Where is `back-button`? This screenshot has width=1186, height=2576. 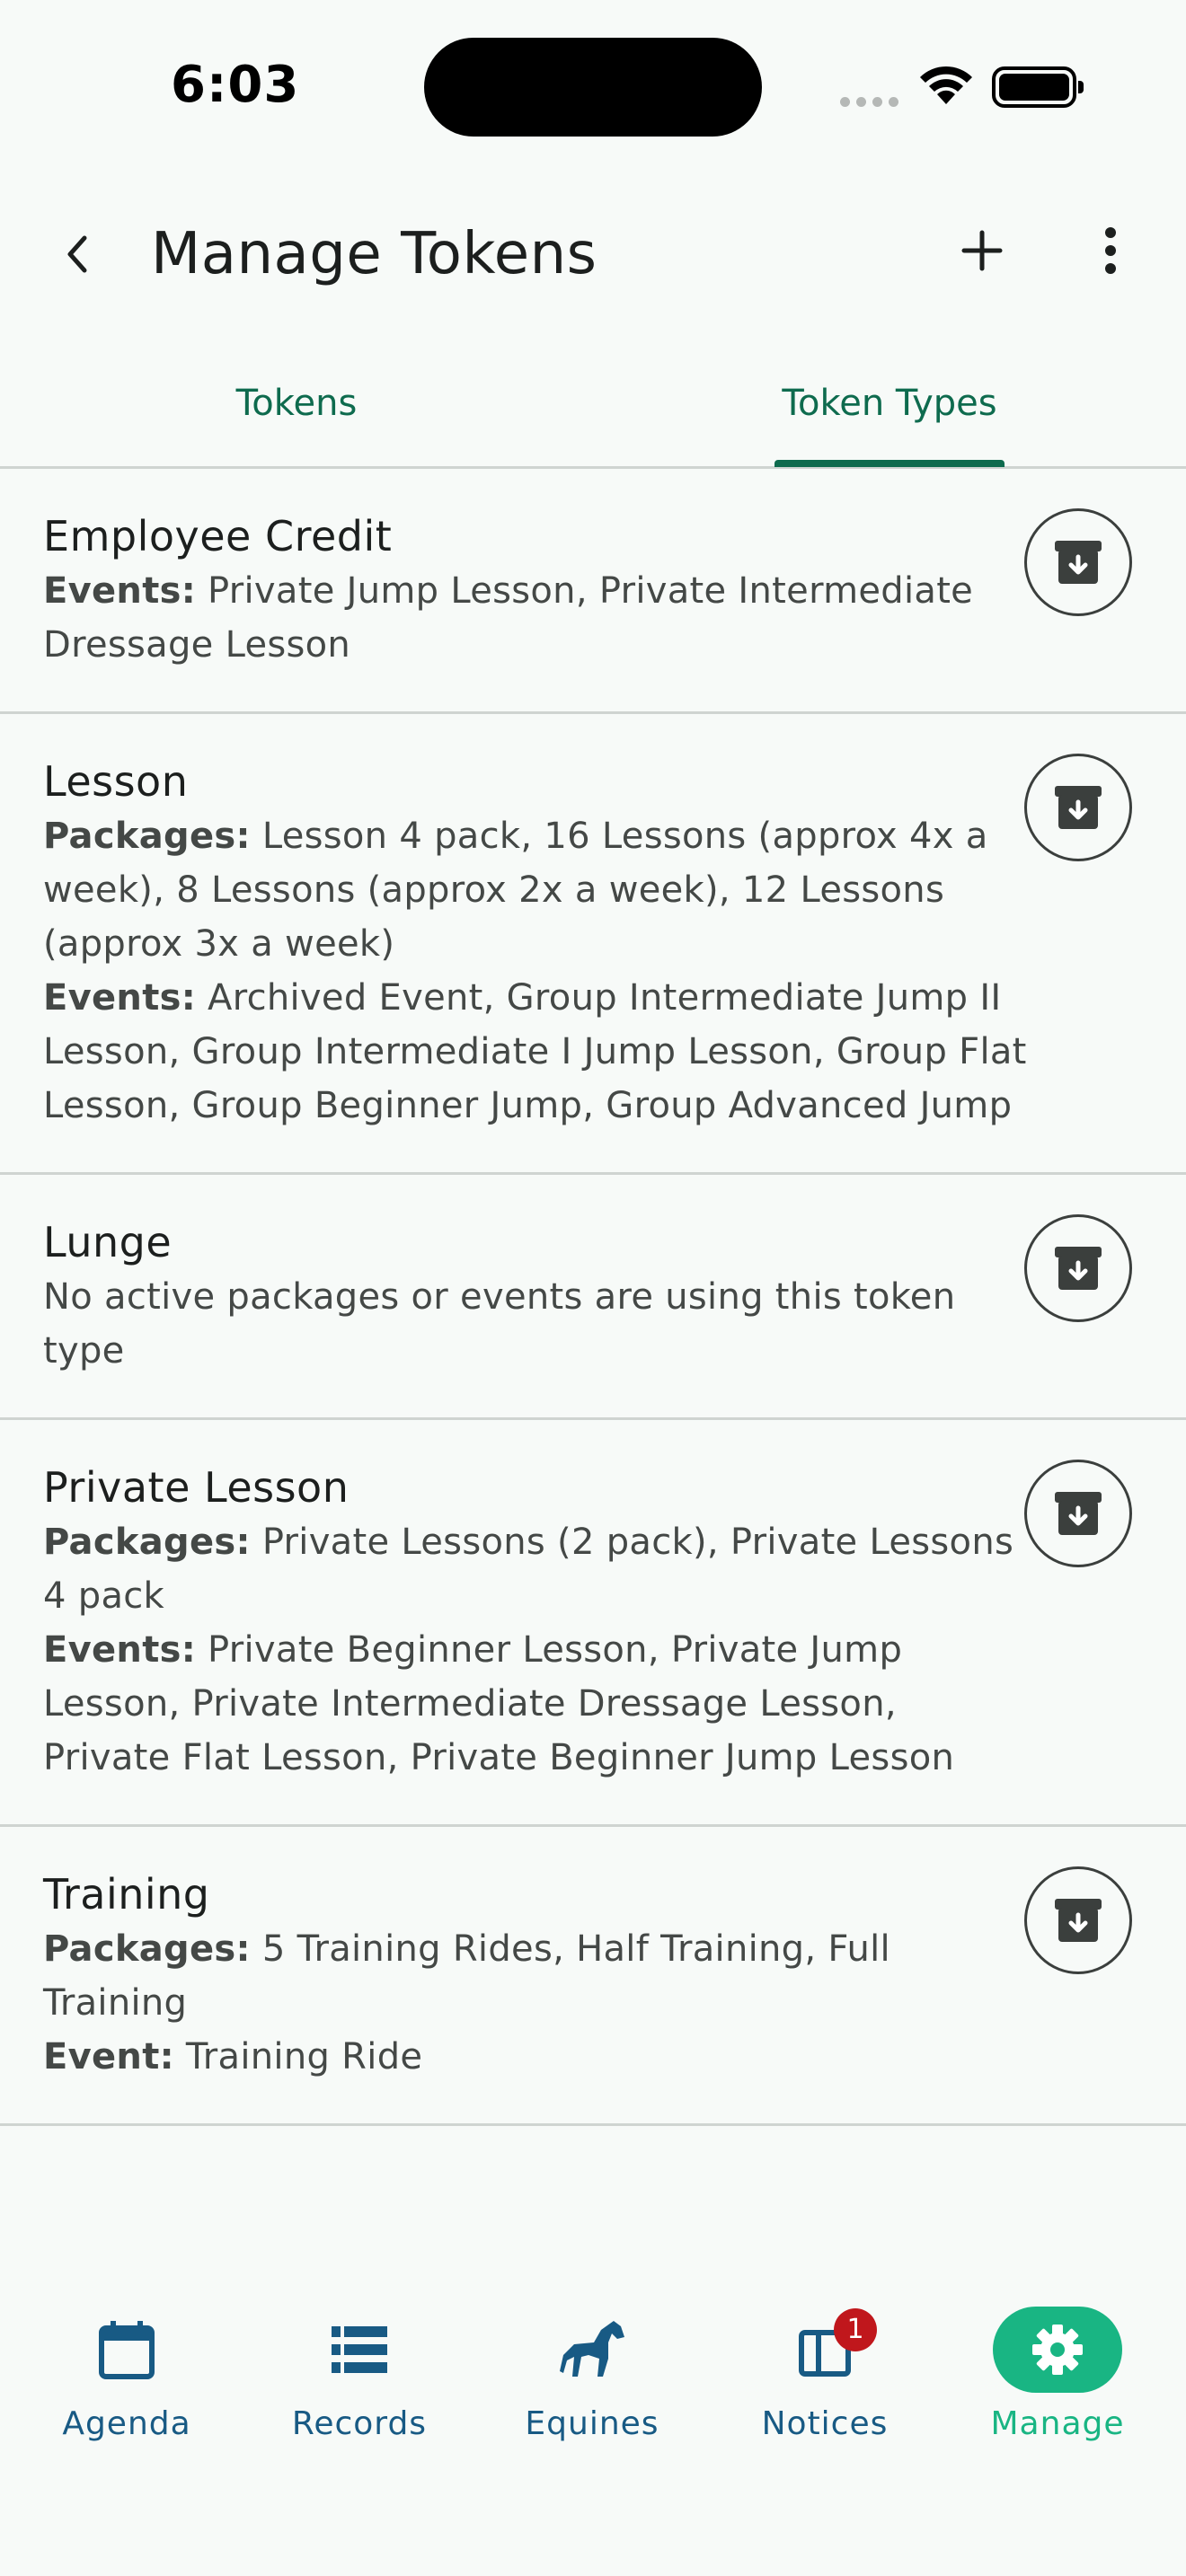 back-button is located at coordinates (76, 254).